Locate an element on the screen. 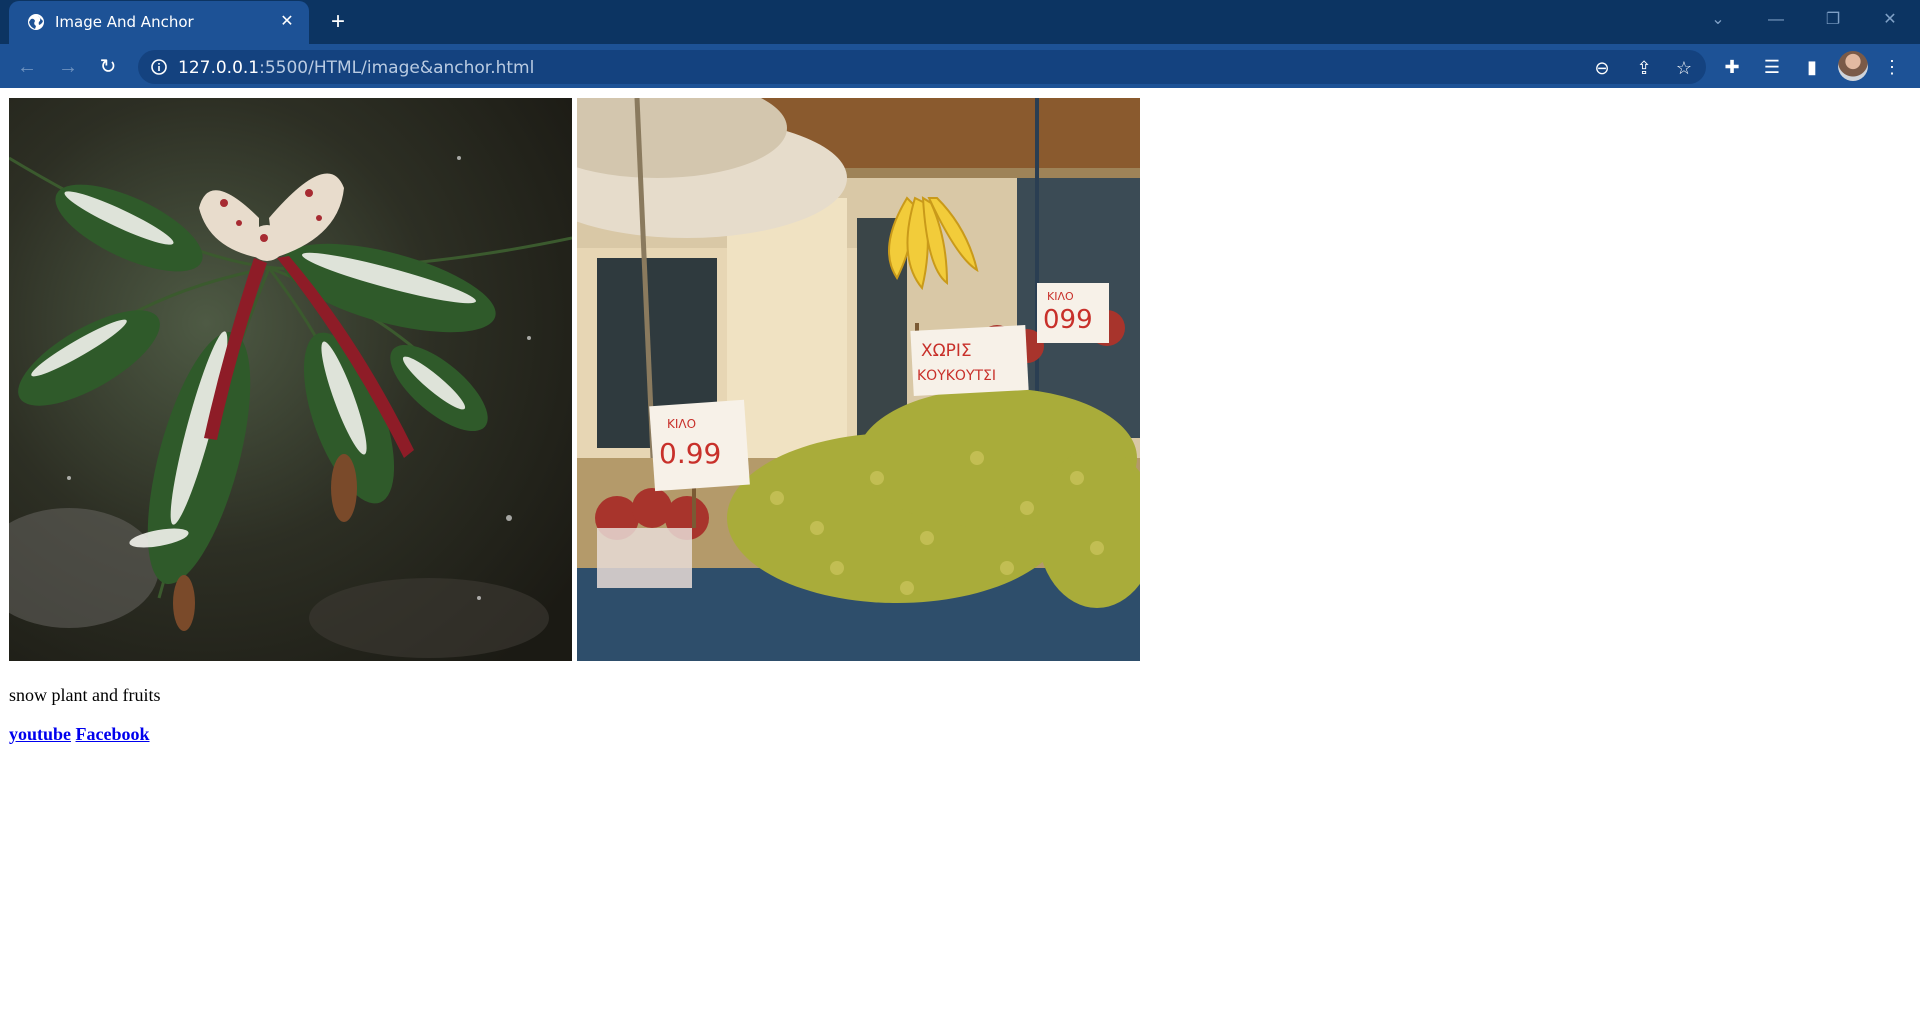  reload-icon: ↻ is located at coordinates (108, 67).